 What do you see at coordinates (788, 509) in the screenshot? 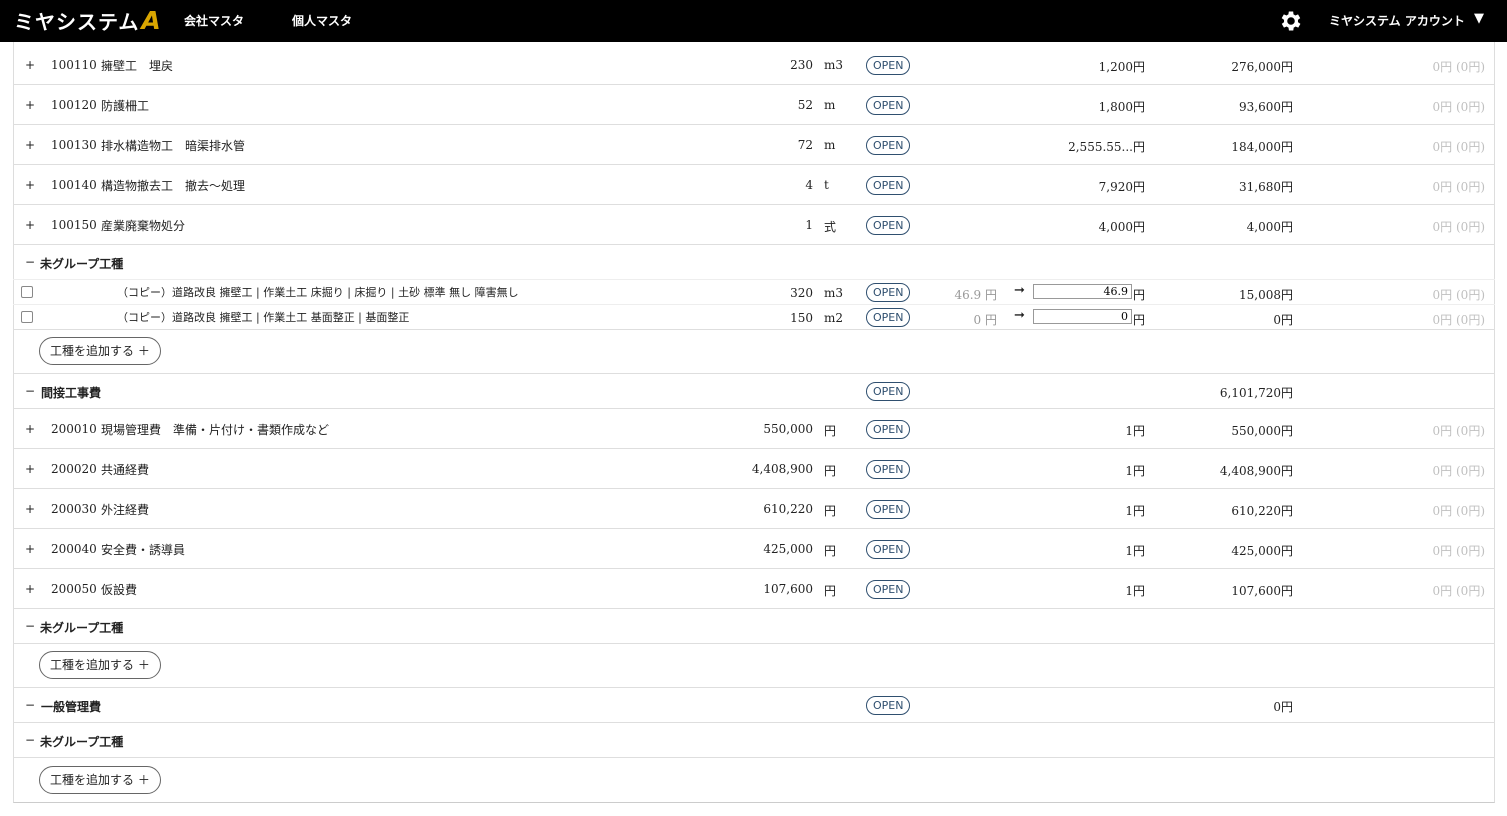
I see `item-qty: 610,220` at bounding box center [788, 509].